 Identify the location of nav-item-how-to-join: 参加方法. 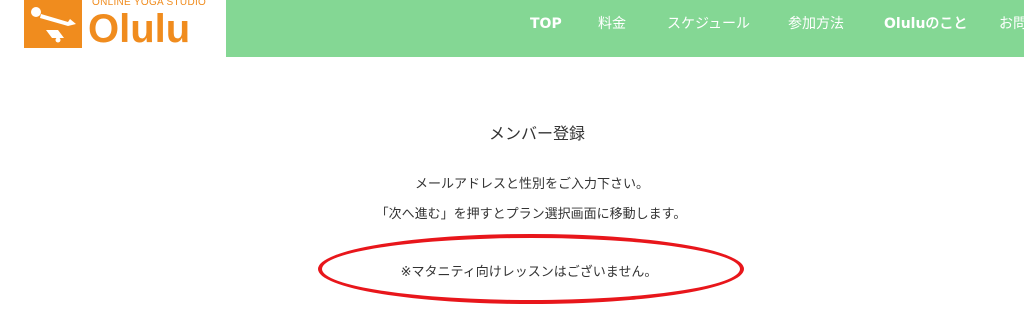
(816, 24).